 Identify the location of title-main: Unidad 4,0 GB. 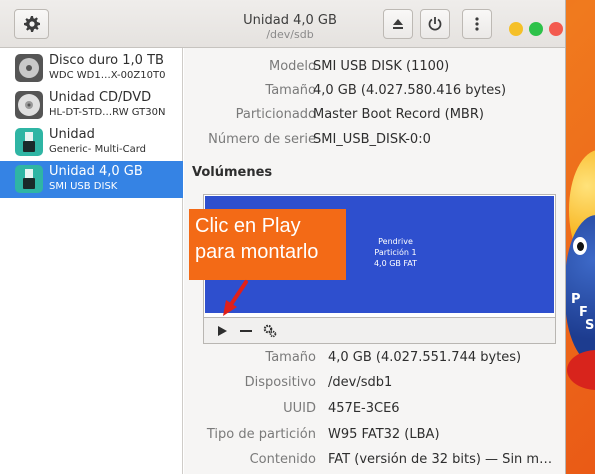
(290, 20).